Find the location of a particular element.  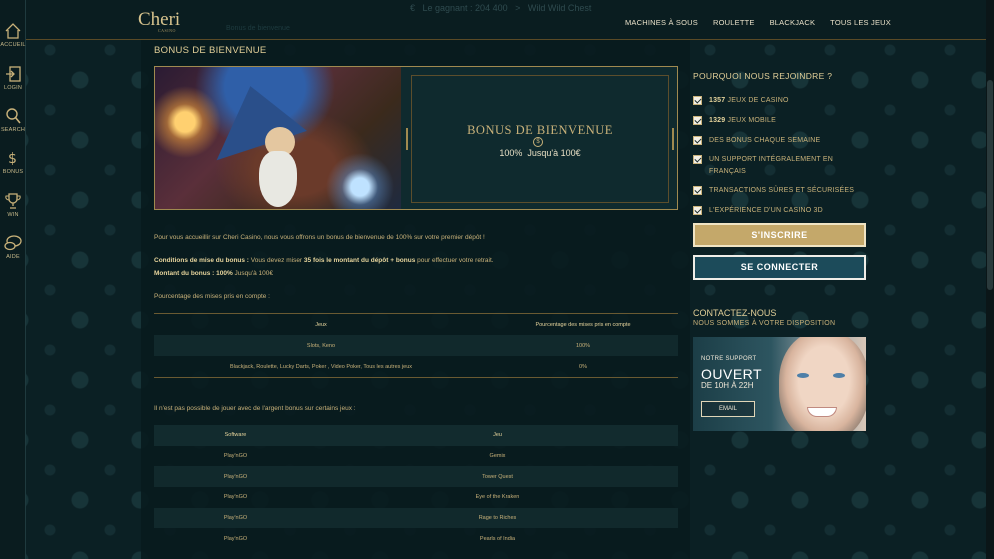

sidebar-item-login: LOGIN is located at coordinates (13, 78).